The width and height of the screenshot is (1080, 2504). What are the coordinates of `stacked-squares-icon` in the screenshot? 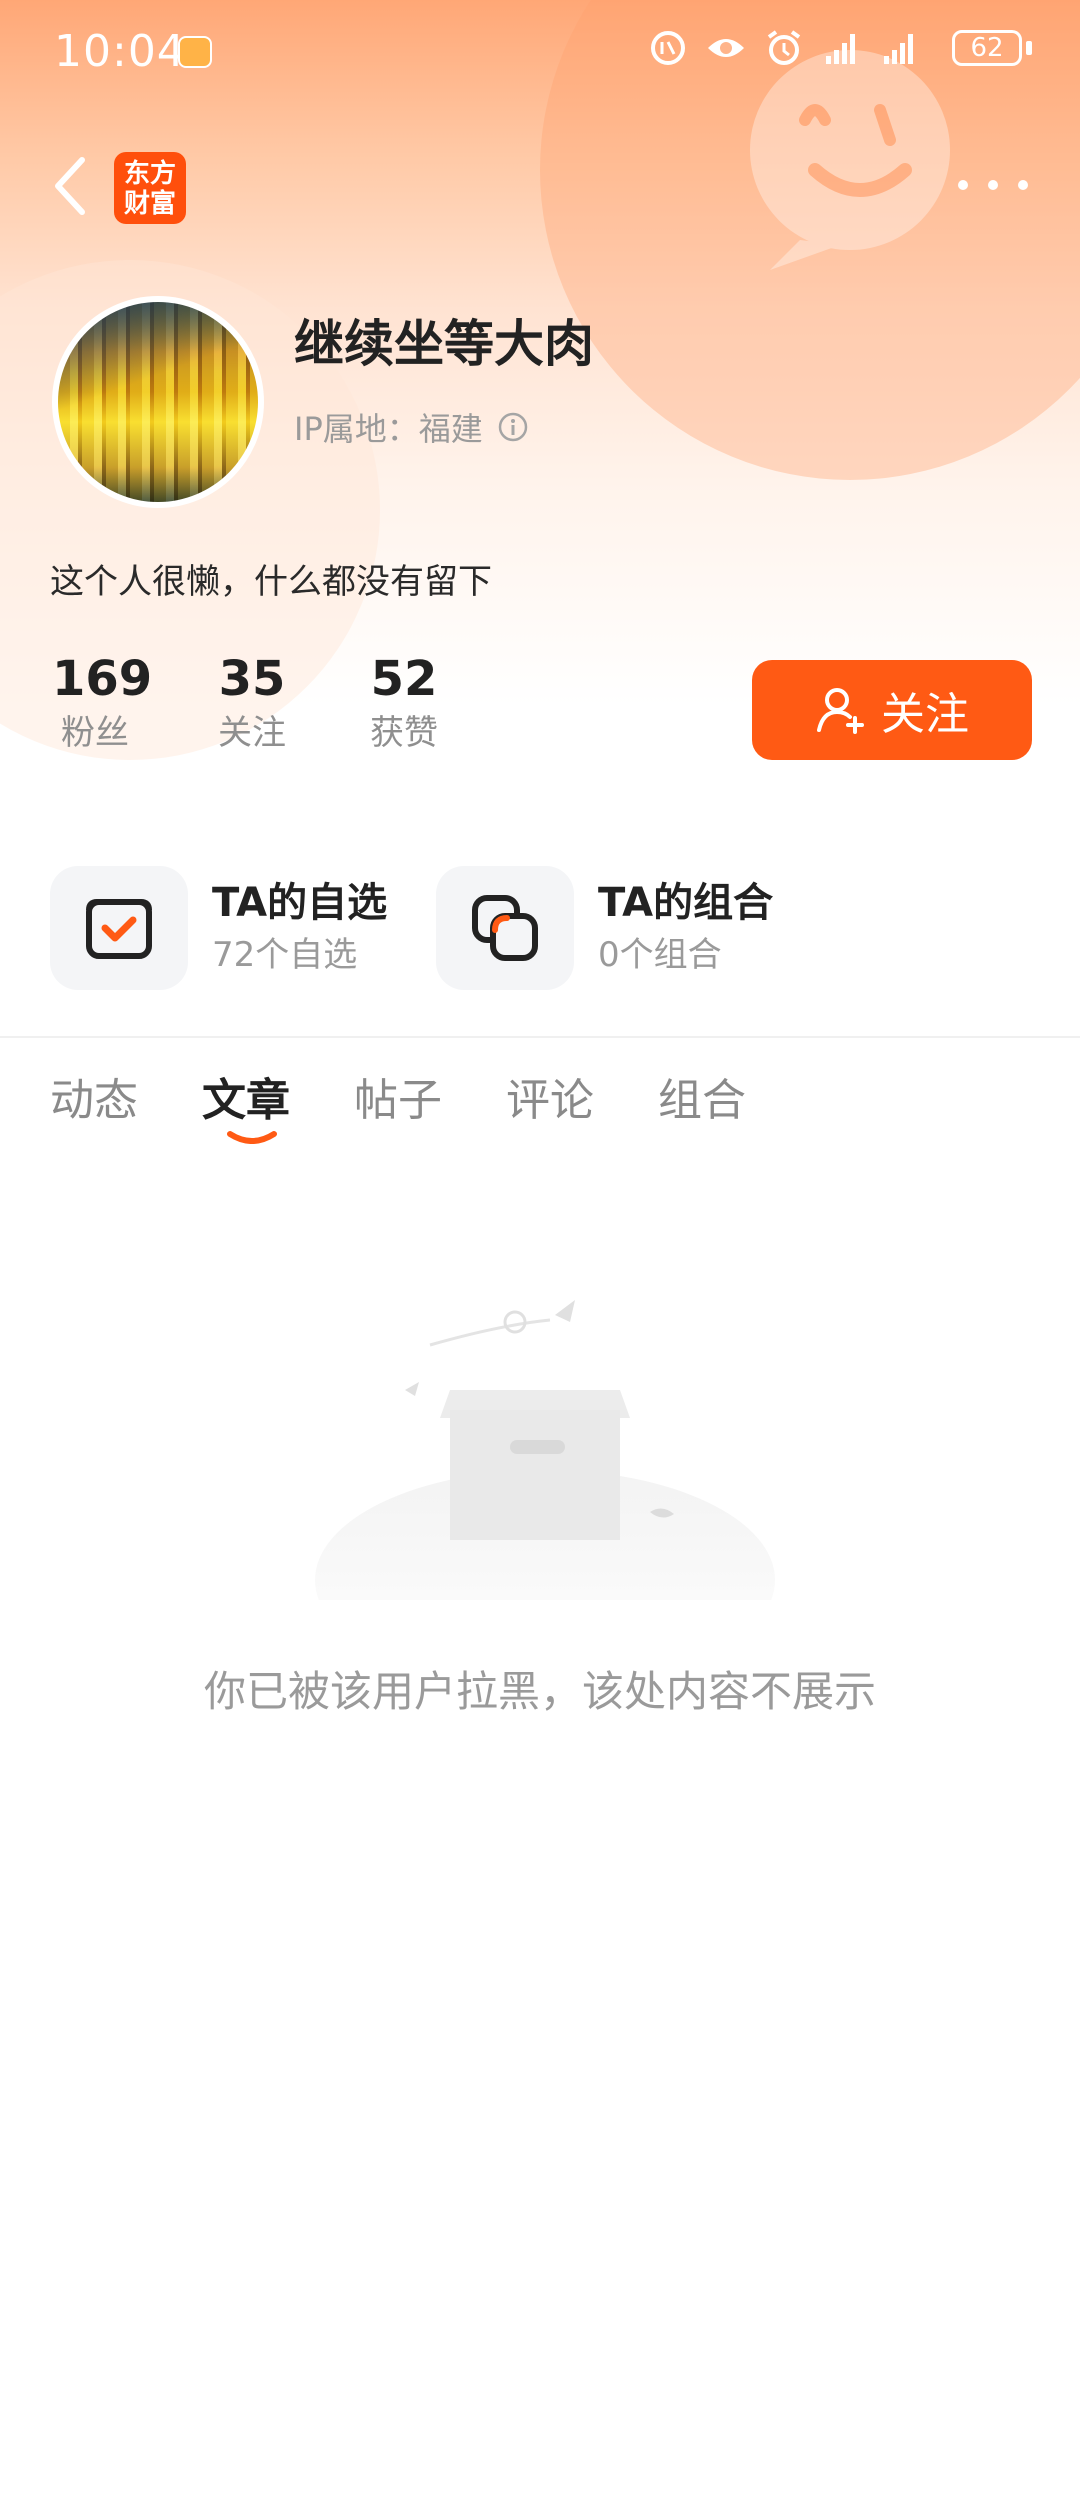 It's located at (505, 928).